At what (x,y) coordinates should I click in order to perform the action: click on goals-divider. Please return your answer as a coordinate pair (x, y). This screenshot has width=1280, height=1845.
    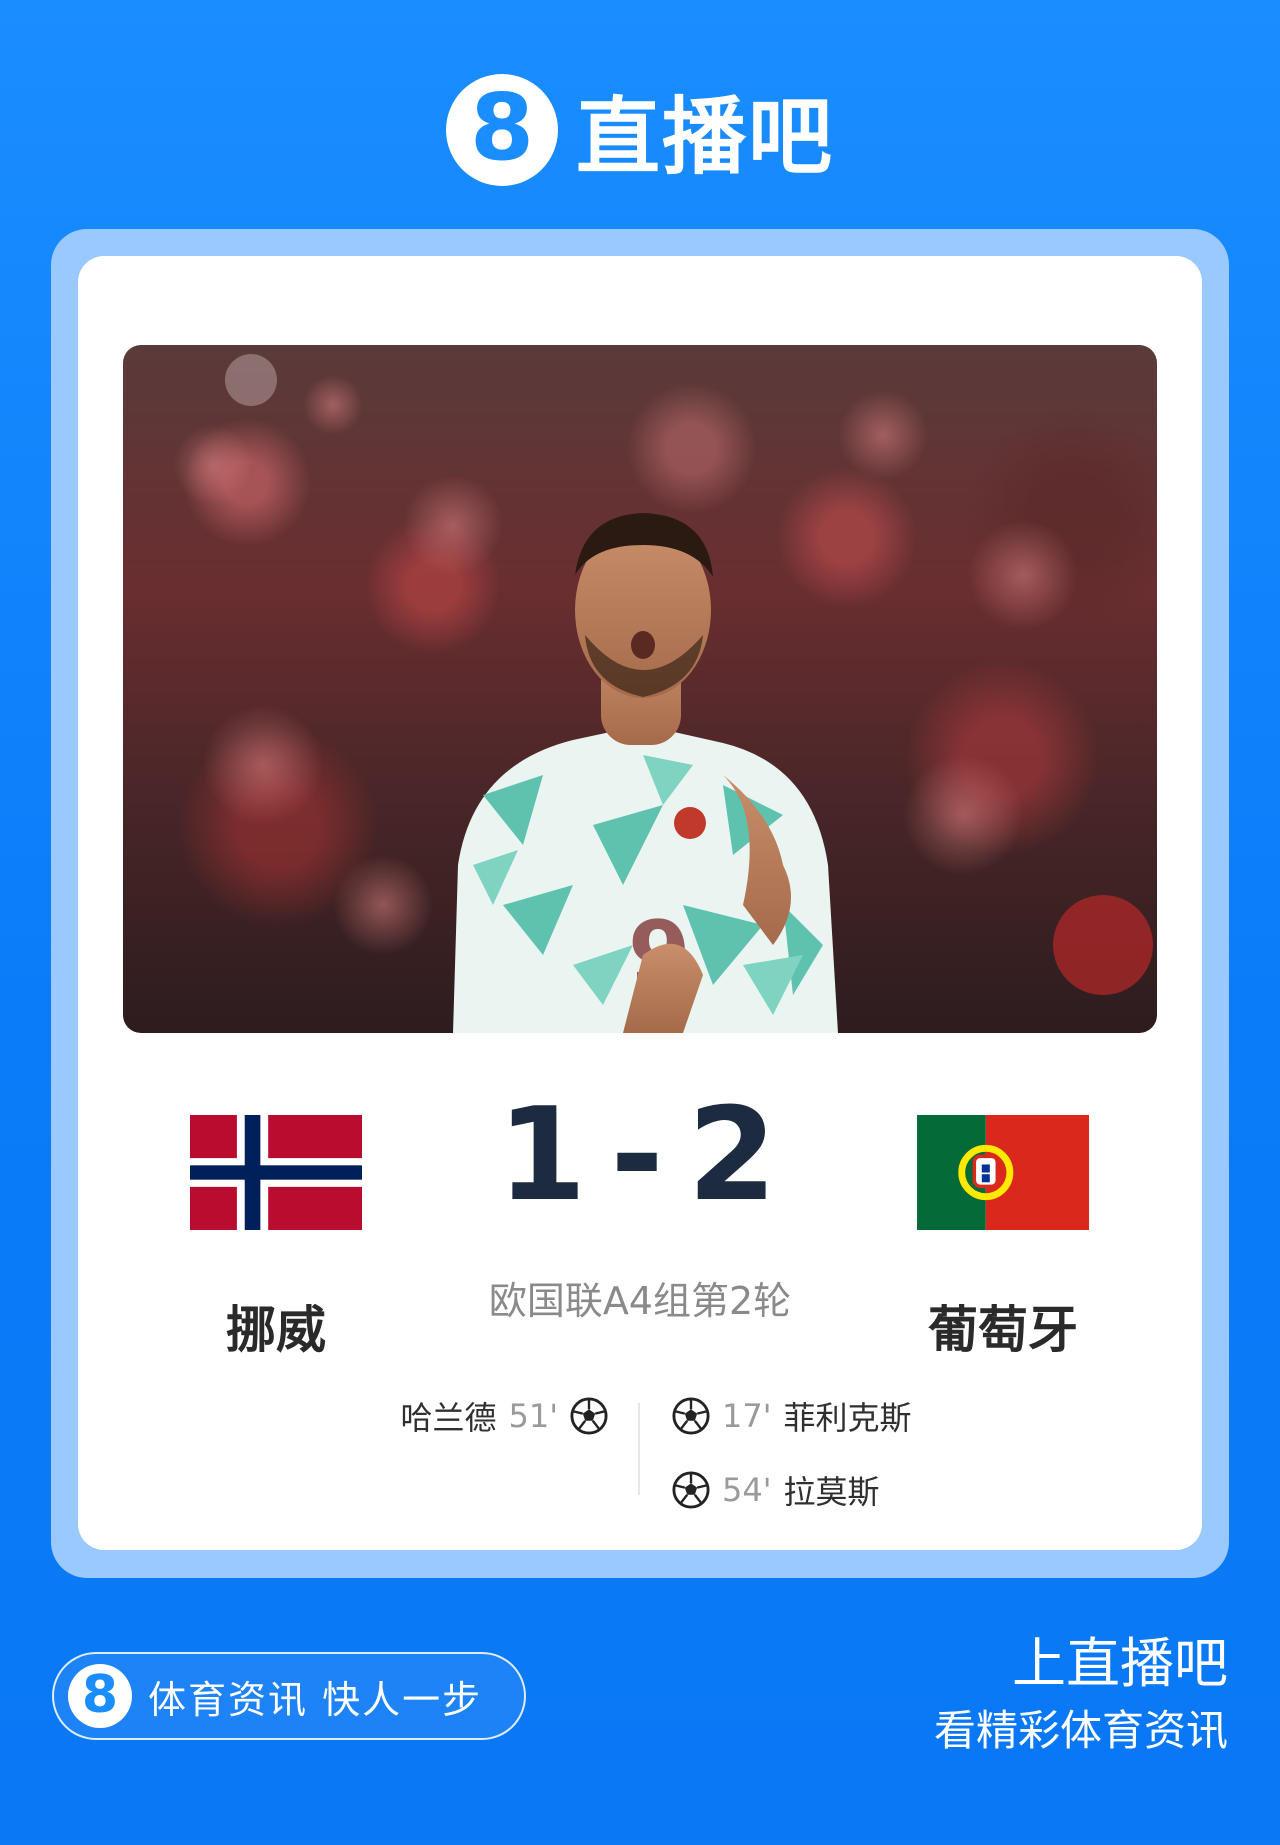
    Looking at the image, I should click on (639, 1449).